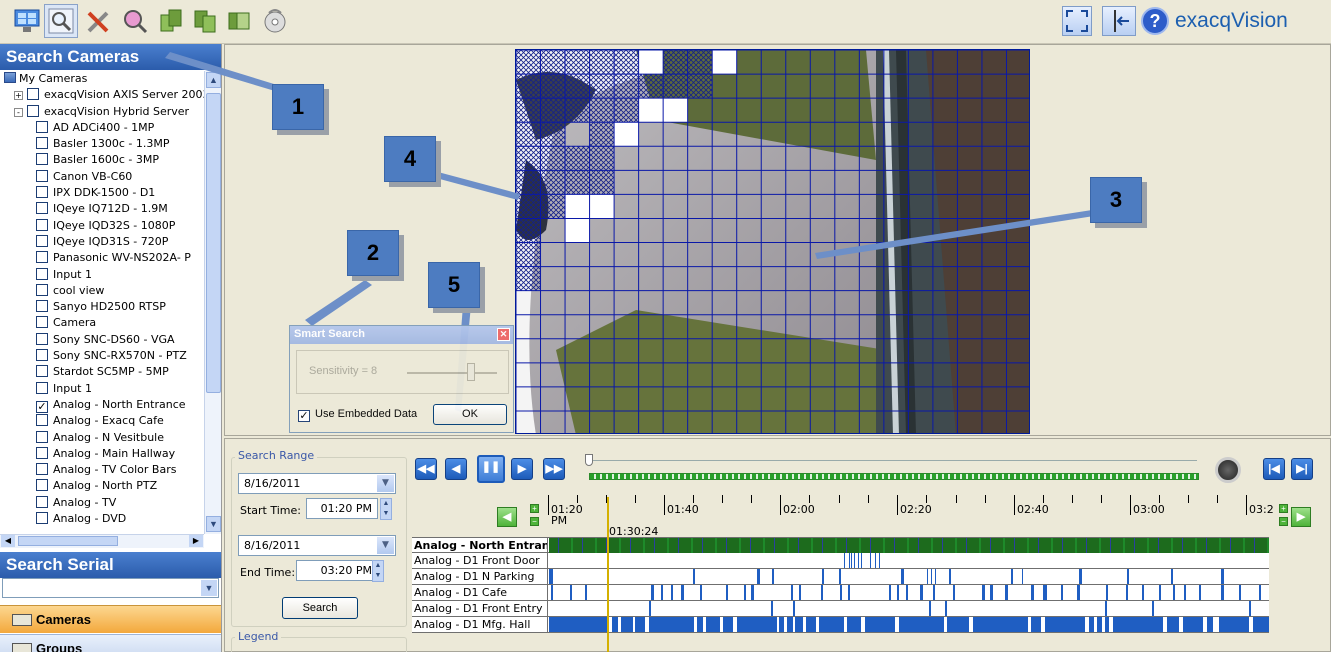 This screenshot has width=1331, height=652. What do you see at coordinates (102, 95) in the screenshot?
I see `tree-server: + exacqVision AXIS Server 2003` at bounding box center [102, 95].